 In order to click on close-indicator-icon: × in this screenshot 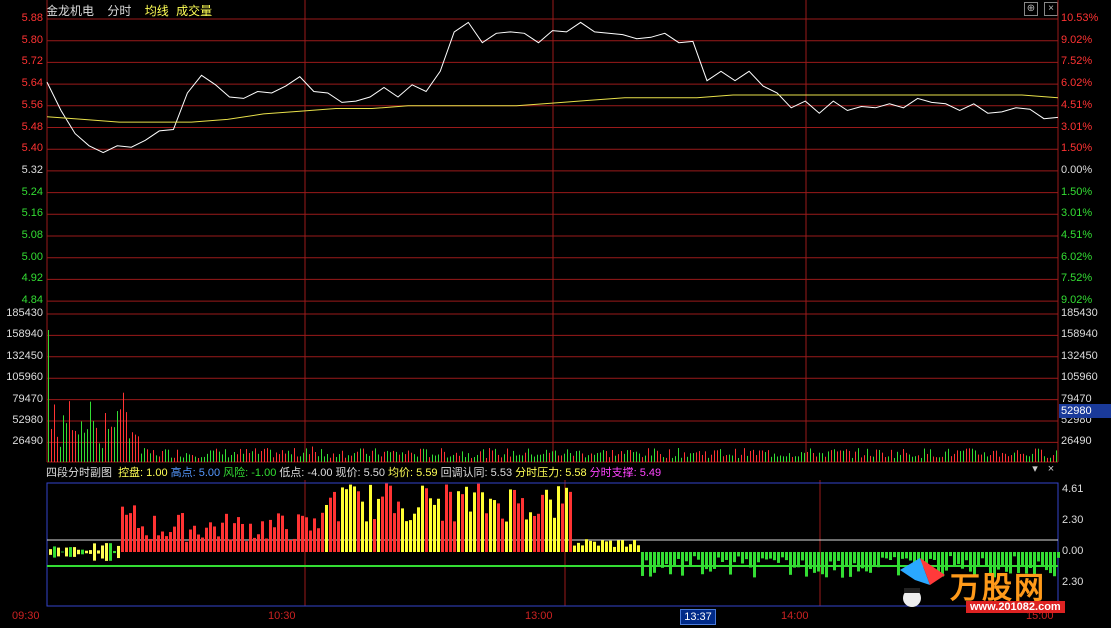, I will do `click(1051, 469)`.